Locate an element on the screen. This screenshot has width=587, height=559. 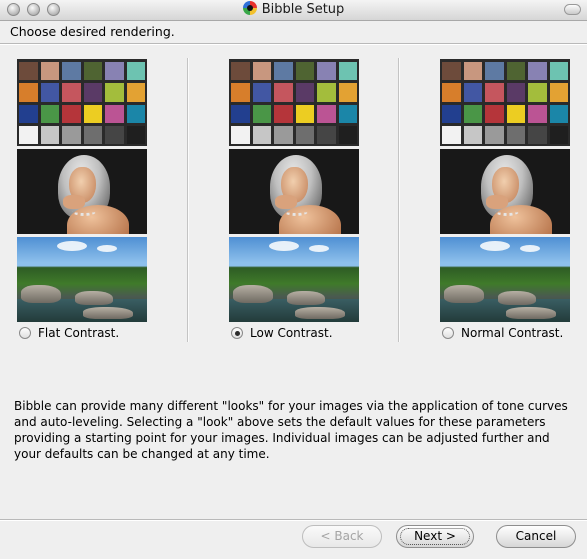
back-button-label: < Back is located at coordinates (342, 536).